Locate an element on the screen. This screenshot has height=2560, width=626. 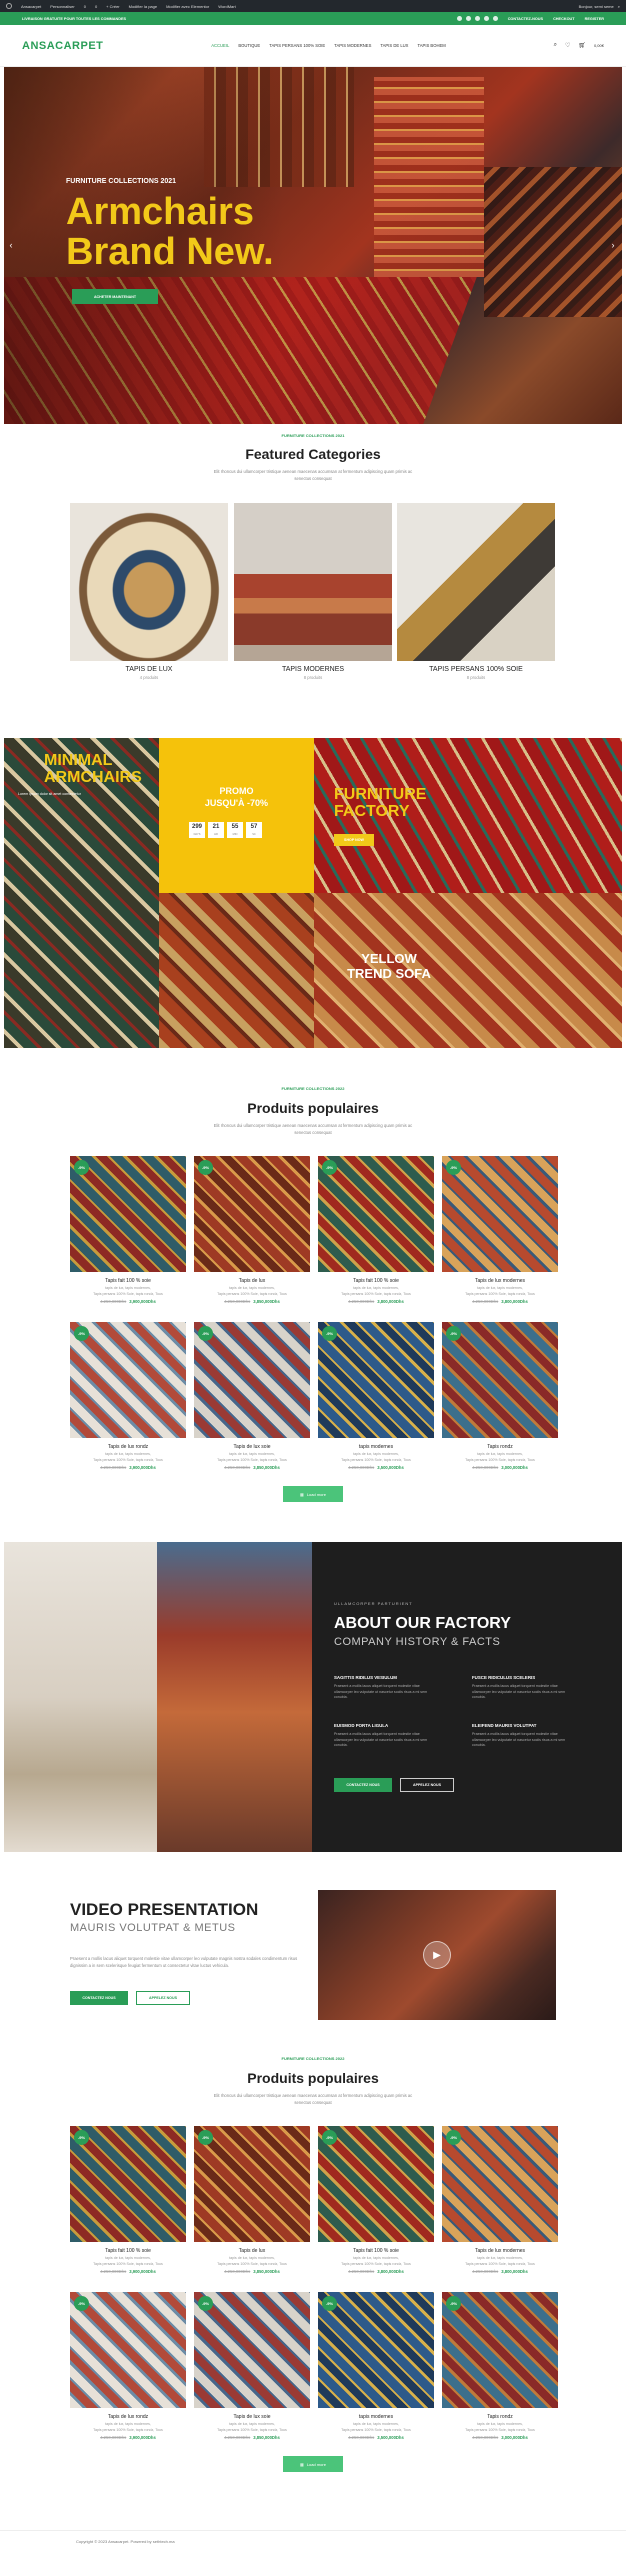
promo-tile-yellow: YELLOW TREND SOFA is located at coordinates (468, 970).